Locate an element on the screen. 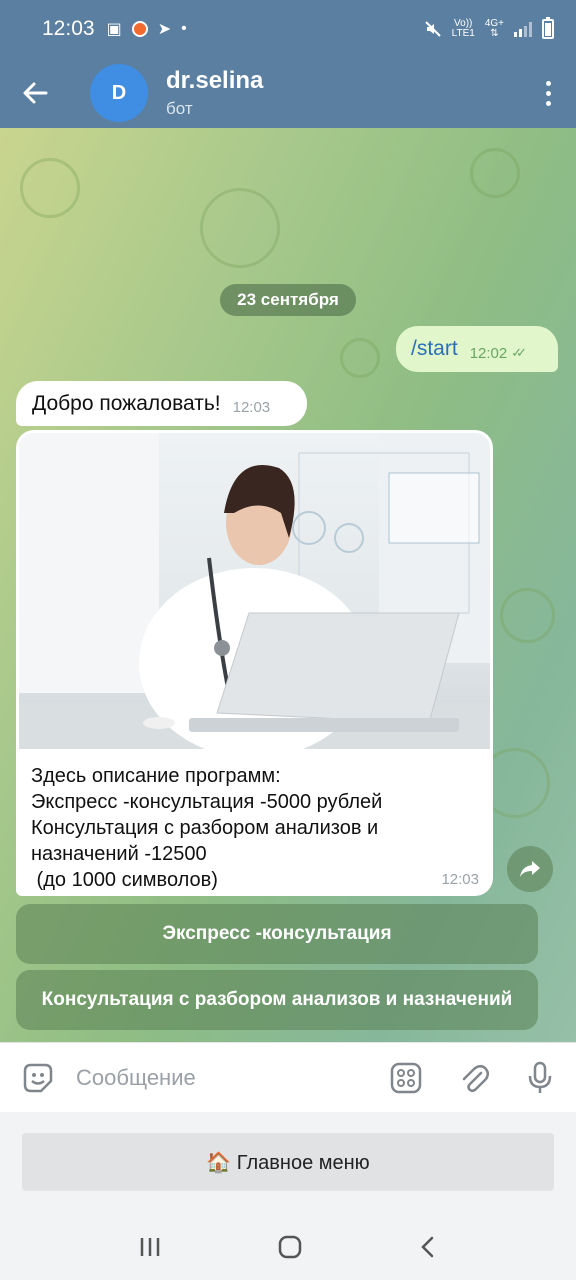 Image resolution: width=576 pixels, height=1280 pixels. home-icon is located at coordinates (290, 1247).